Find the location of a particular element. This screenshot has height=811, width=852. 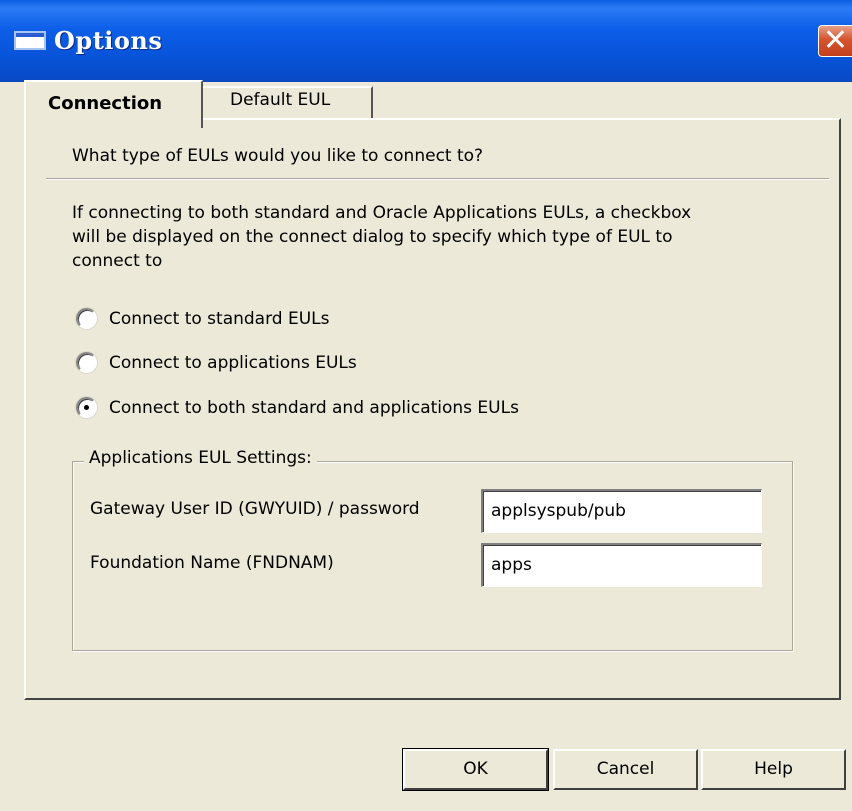

close-icon: ✕ is located at coordinates (835, 40).